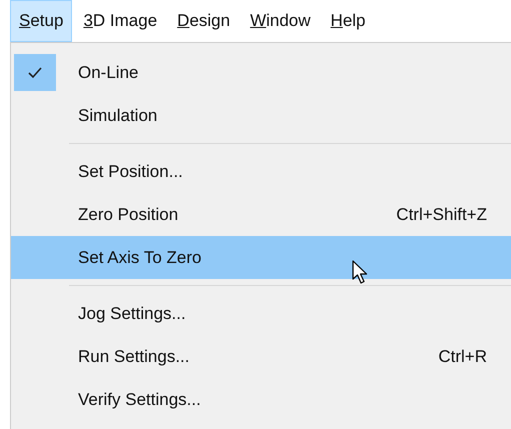 The width and height of the screenshot is (511, 429). Describe the element at coordinates (204, 21) in the screenshot. I see `menu-bar-item: Design` at that location.